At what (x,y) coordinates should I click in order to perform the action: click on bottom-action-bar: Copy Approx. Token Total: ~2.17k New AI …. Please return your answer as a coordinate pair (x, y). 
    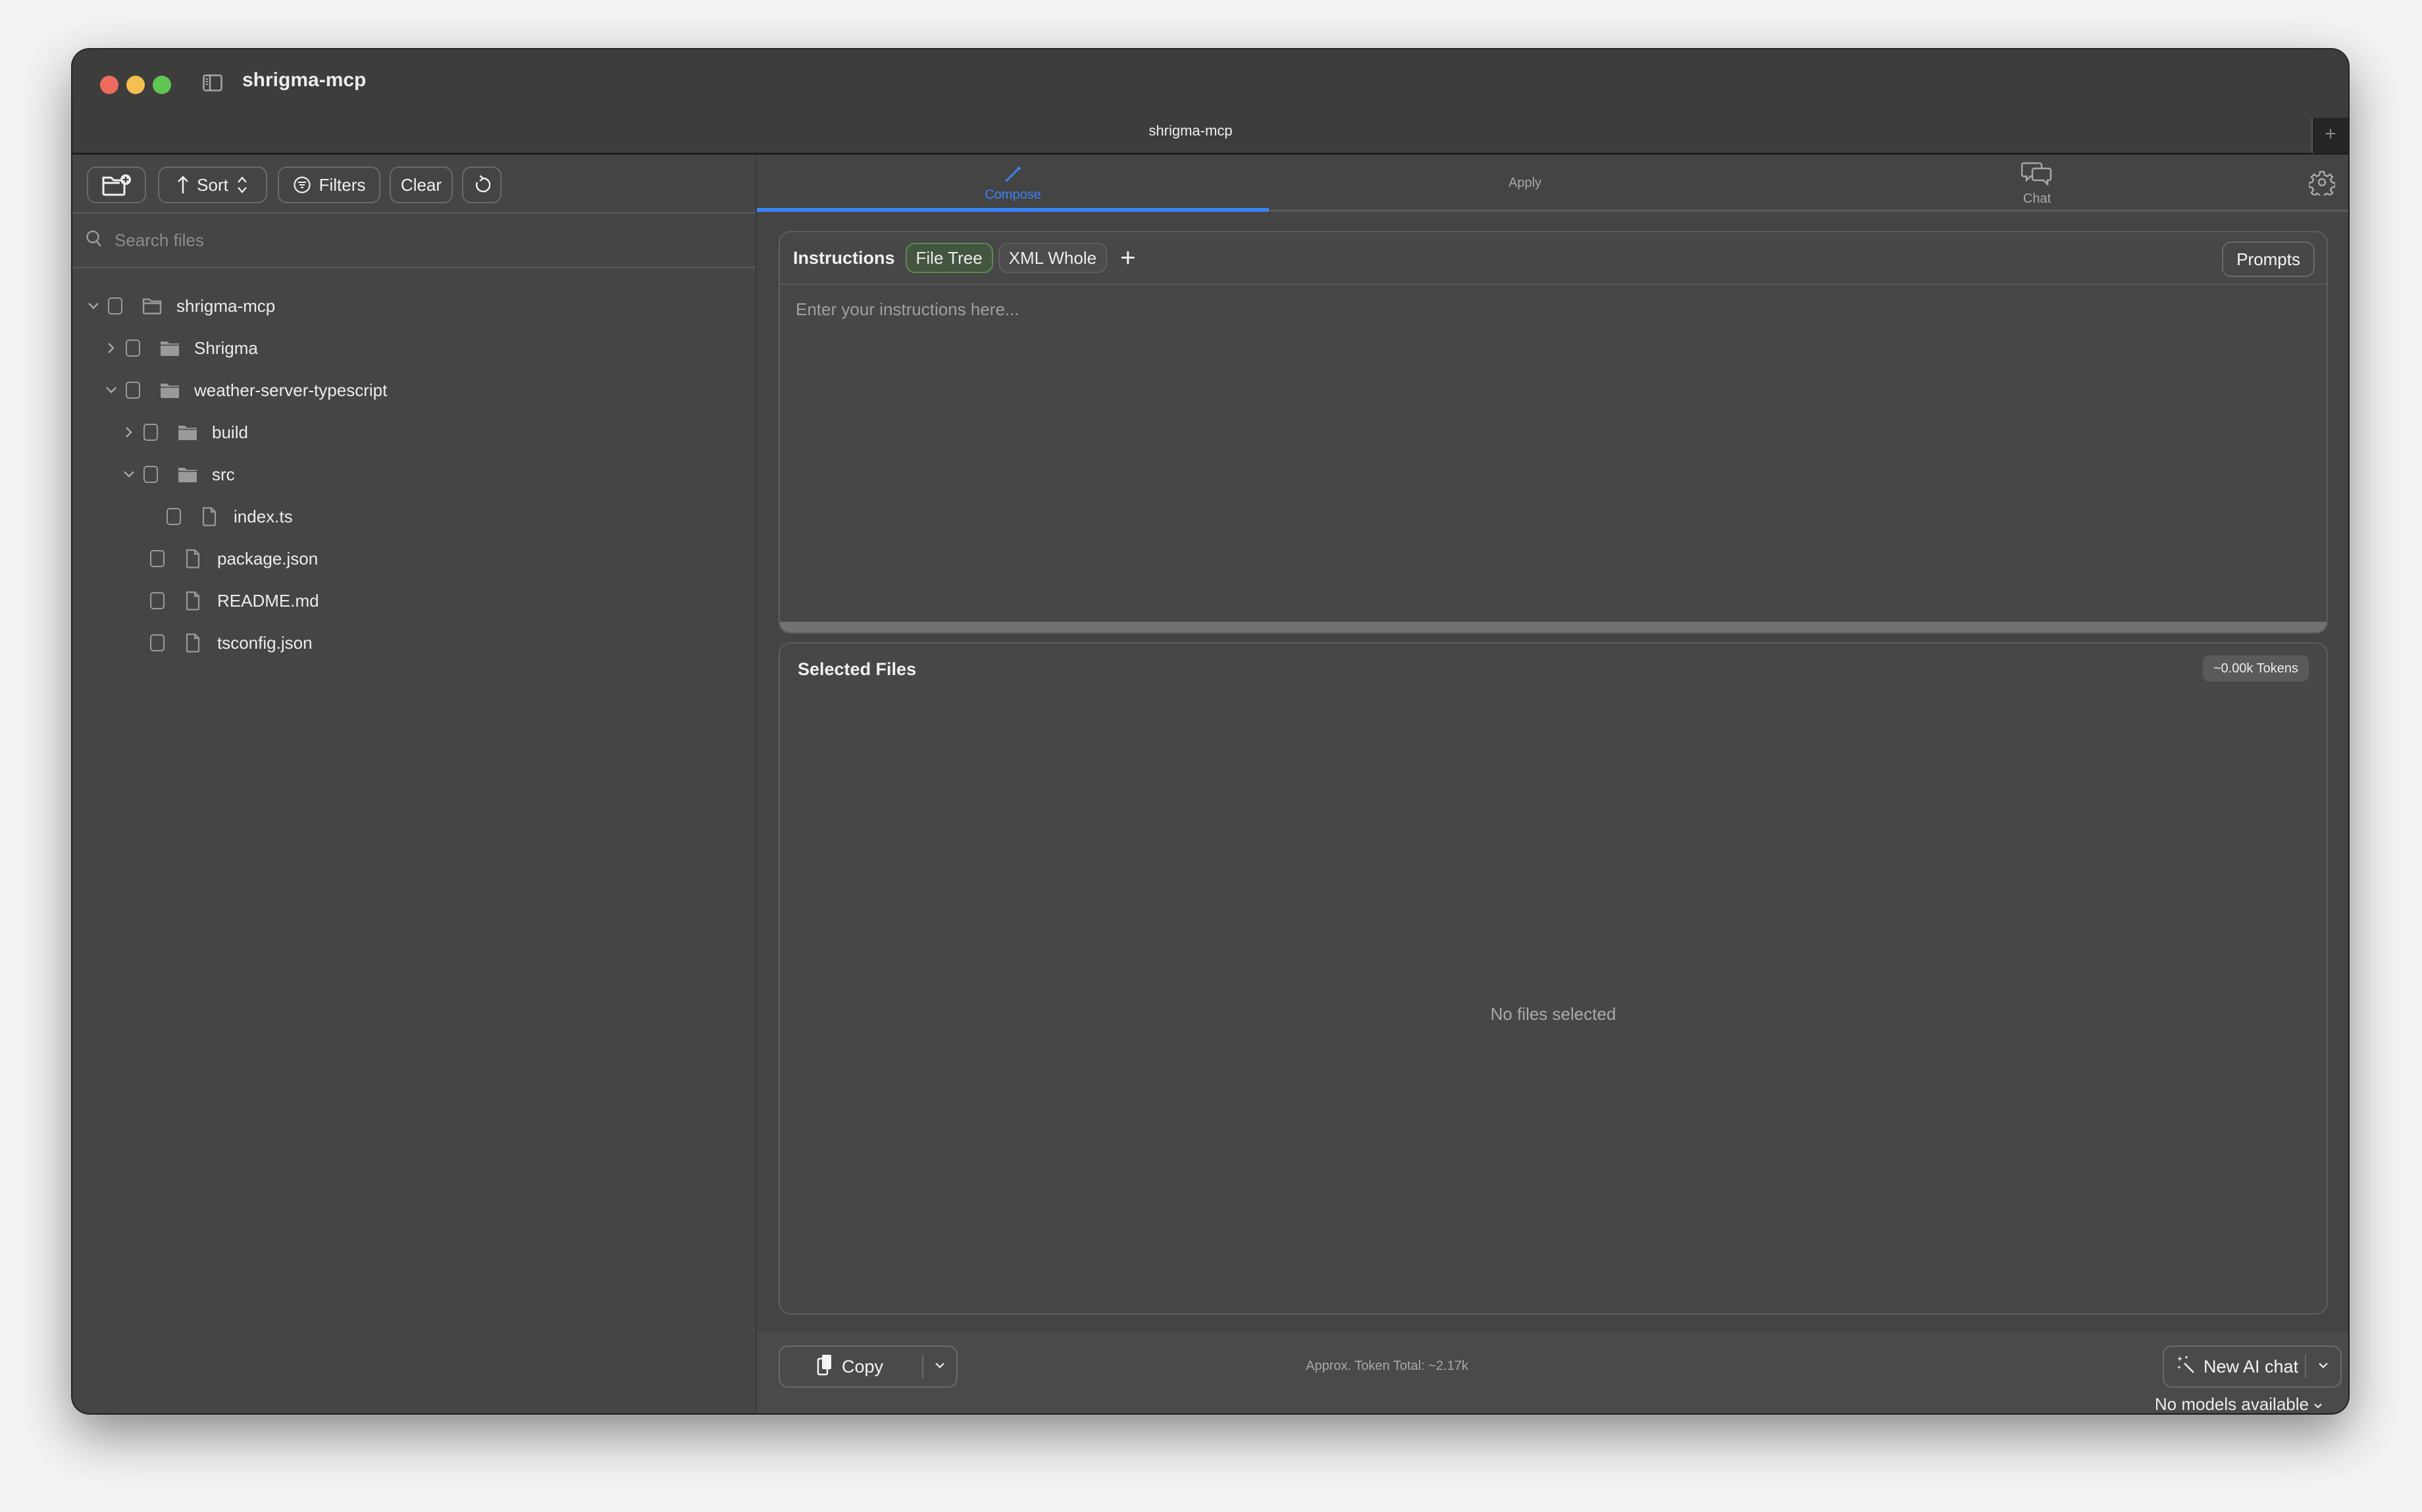
    Looking at the image, I should click on (1552, 1372).